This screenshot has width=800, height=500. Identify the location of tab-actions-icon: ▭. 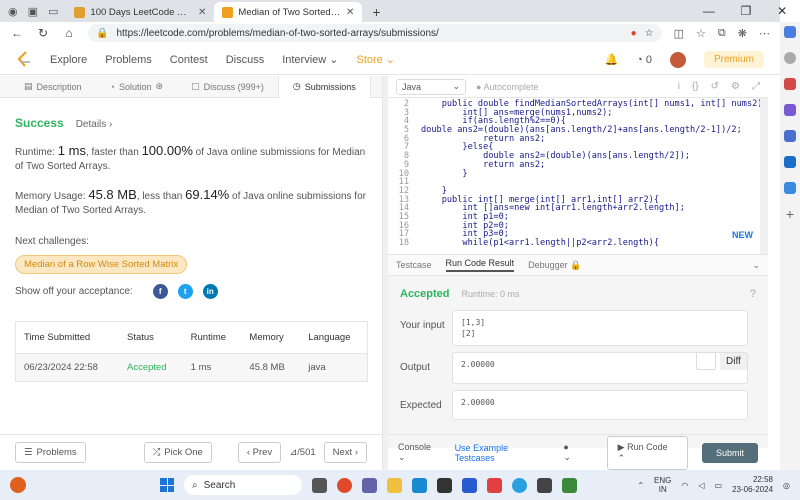
(53, 11).